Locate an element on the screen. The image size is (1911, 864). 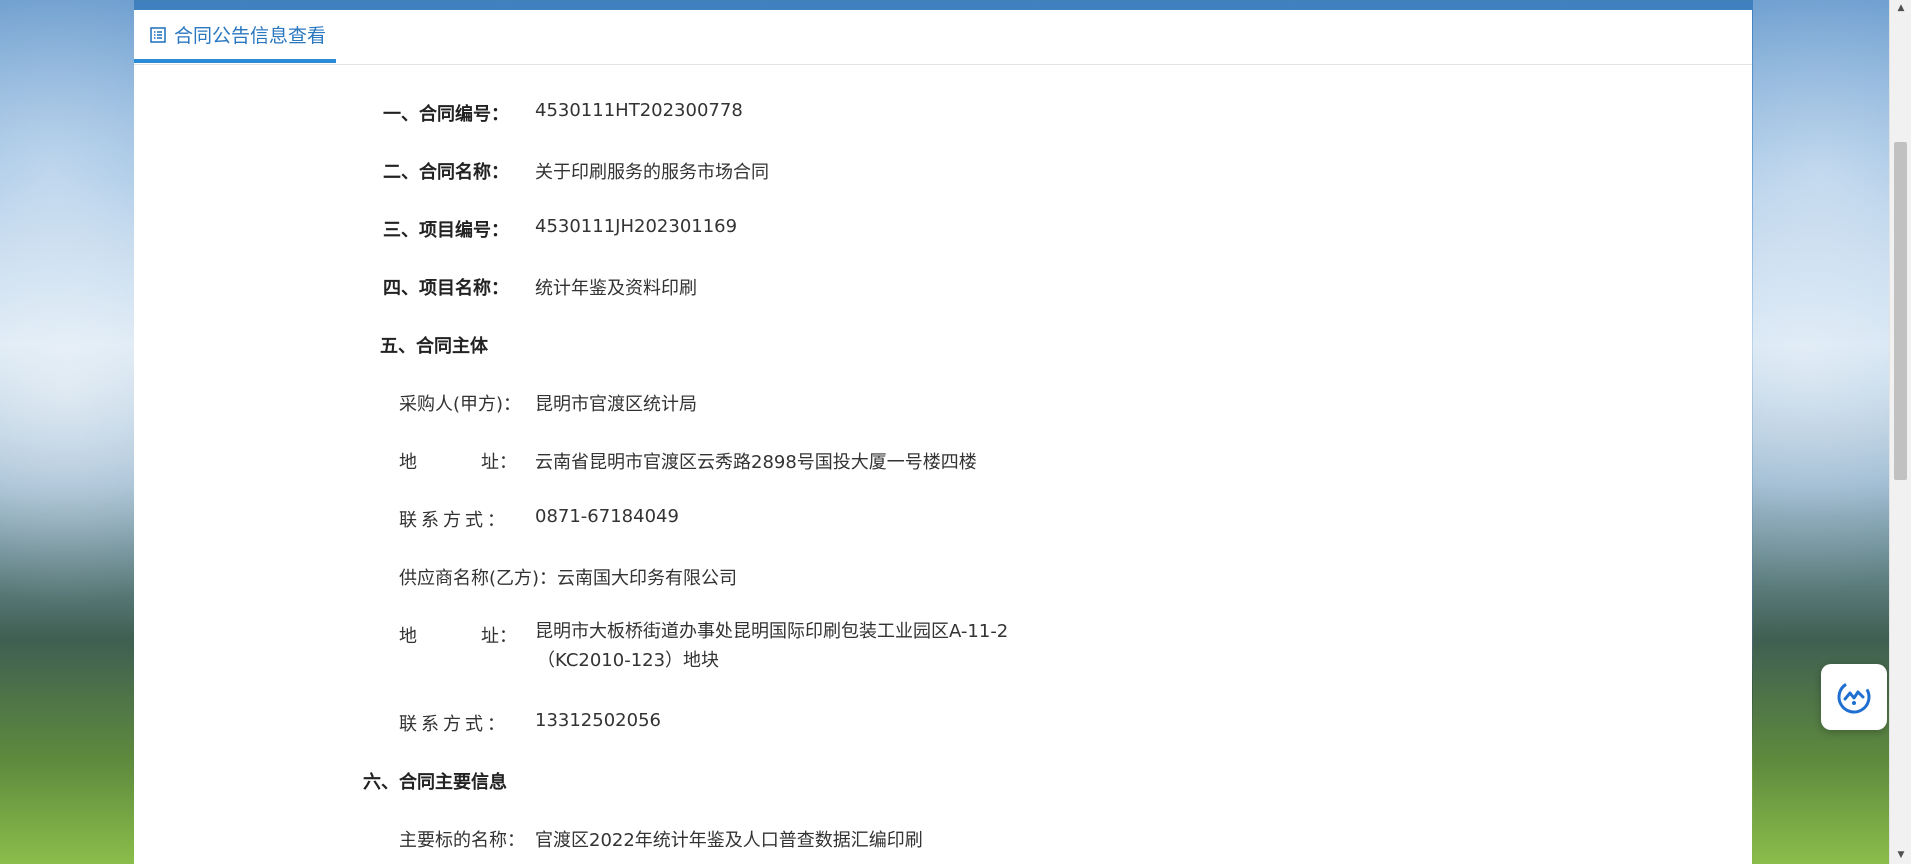
background-right is located at coordinates (1821, 432).